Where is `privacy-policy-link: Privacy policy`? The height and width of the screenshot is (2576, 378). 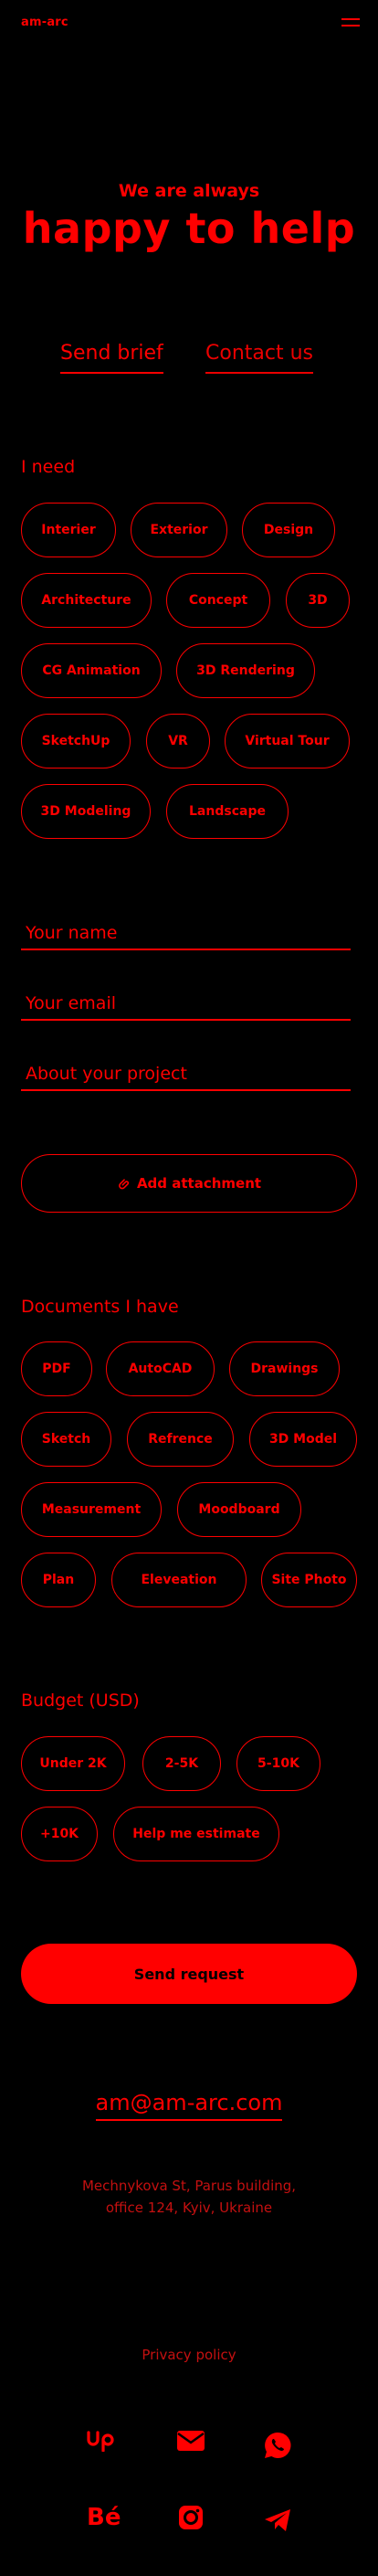 privacy-policy-link: Privacy policy is located at coordinates (189, 2355).